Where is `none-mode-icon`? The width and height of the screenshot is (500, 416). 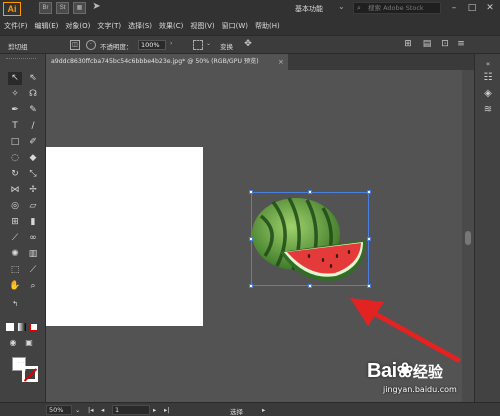 none-mode-icon is located at coordinates (34, 327).